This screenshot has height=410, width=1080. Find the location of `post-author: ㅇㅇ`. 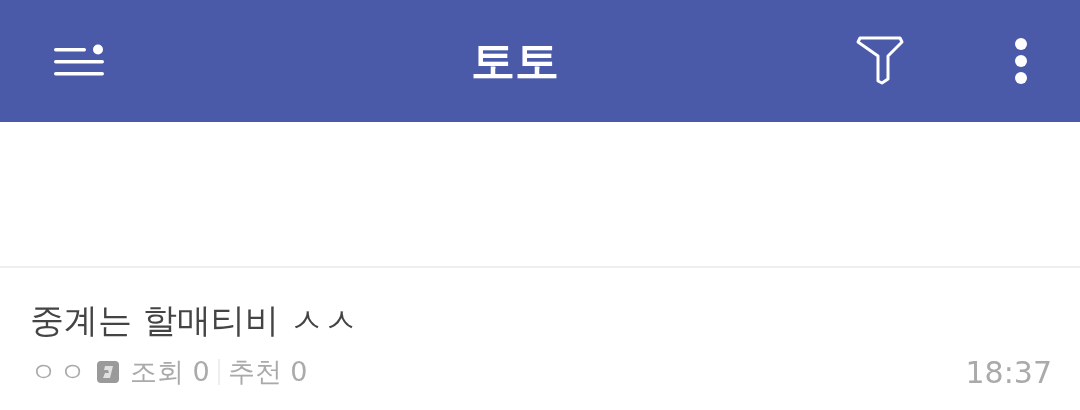

post-author: ㅇㅇ is located at coordinates (59, 372).